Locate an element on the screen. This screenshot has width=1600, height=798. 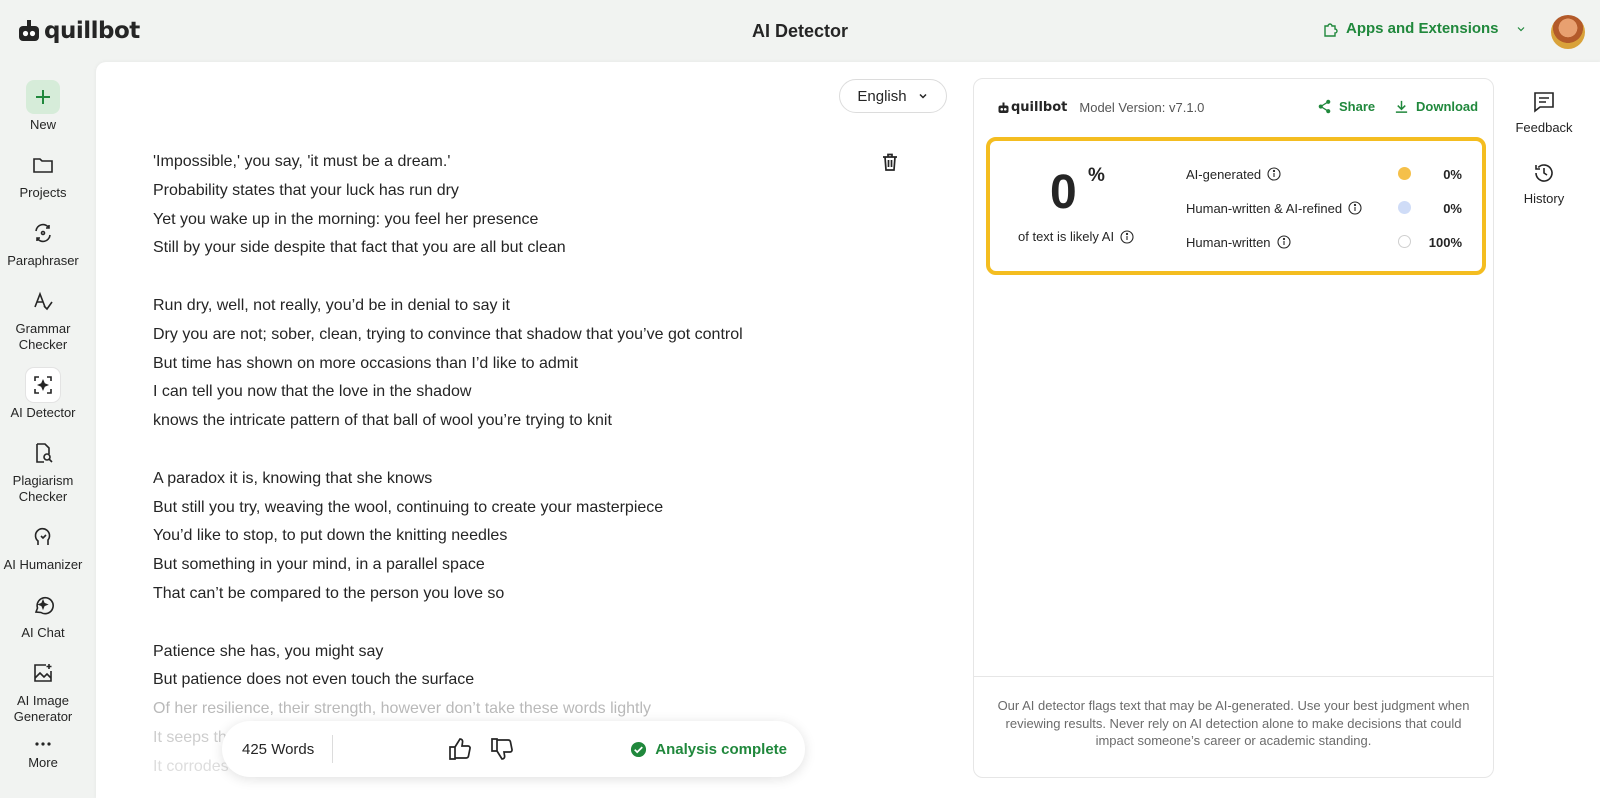
paraphraser-icon is located at coordinates (43, 233).